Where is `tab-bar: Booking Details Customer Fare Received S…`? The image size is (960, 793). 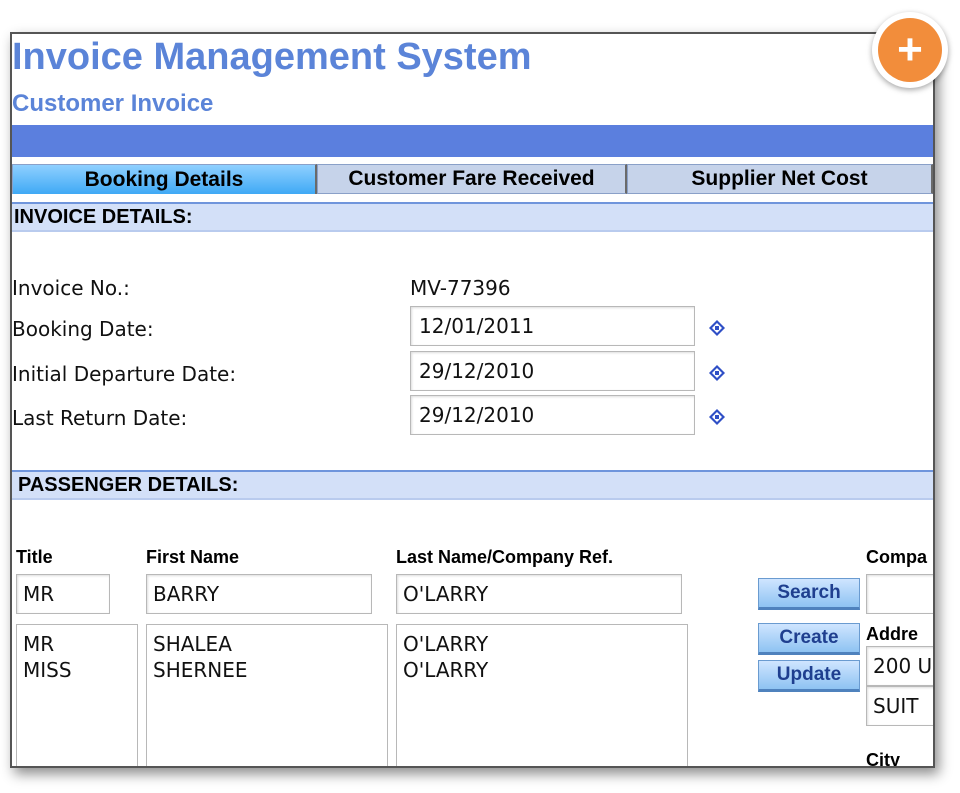 tab-bar: Booking Details Customer Fare Received S… is located at coordinates (472, 180).